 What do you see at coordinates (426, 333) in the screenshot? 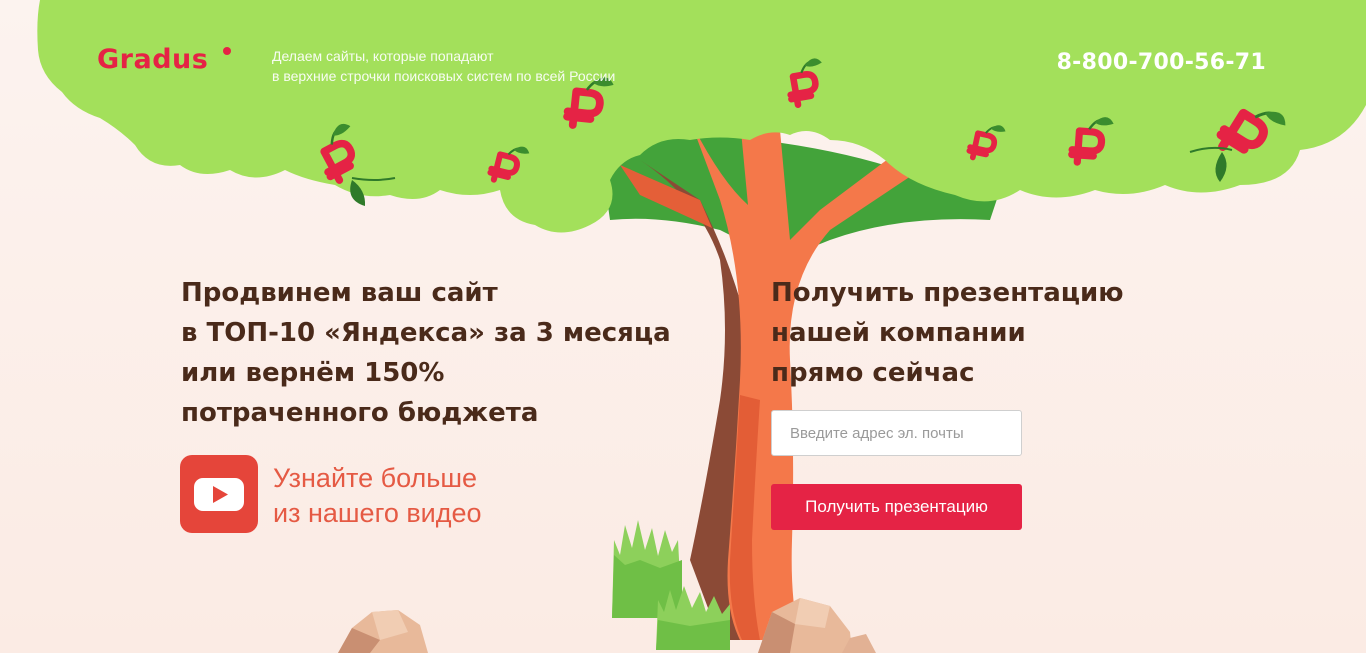
I see `headline-line: в ТОП-10 «Яндекса» за 3 месяца` at bounding box center [426, 333].